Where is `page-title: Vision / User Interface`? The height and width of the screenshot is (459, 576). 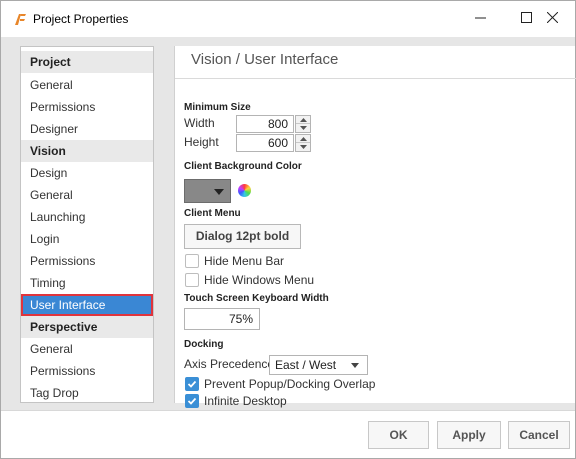
page-title: Vision / User Interface is located at coordinates (265, 59).